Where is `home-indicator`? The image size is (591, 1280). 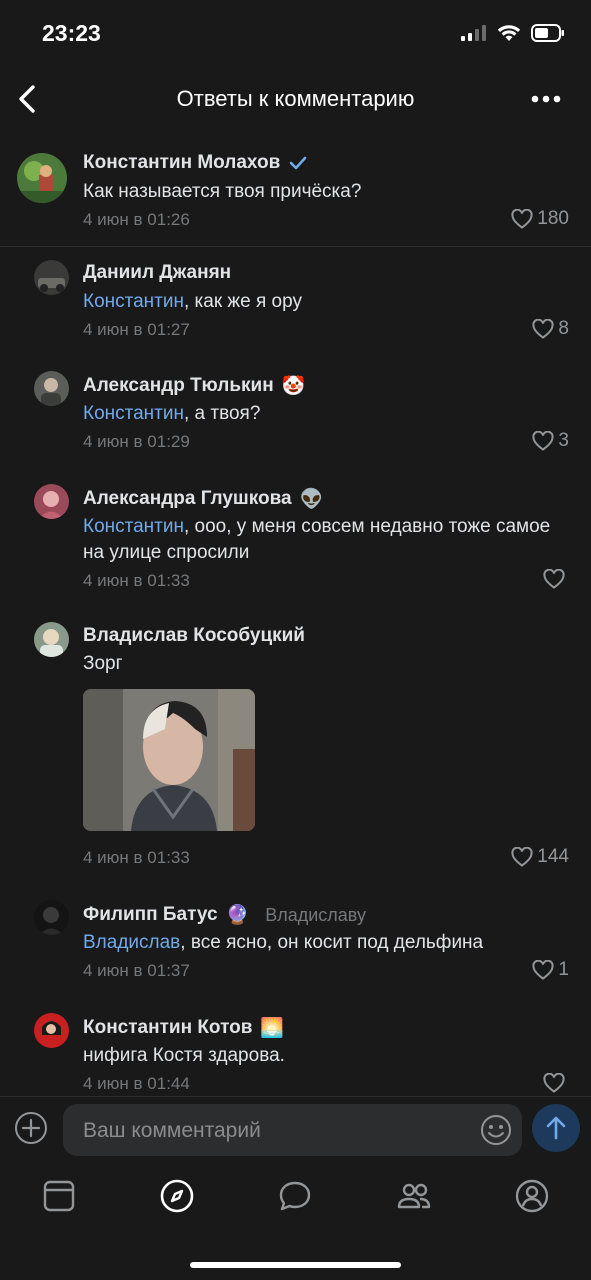
home-indicator is located at coordinates (295, 1265).